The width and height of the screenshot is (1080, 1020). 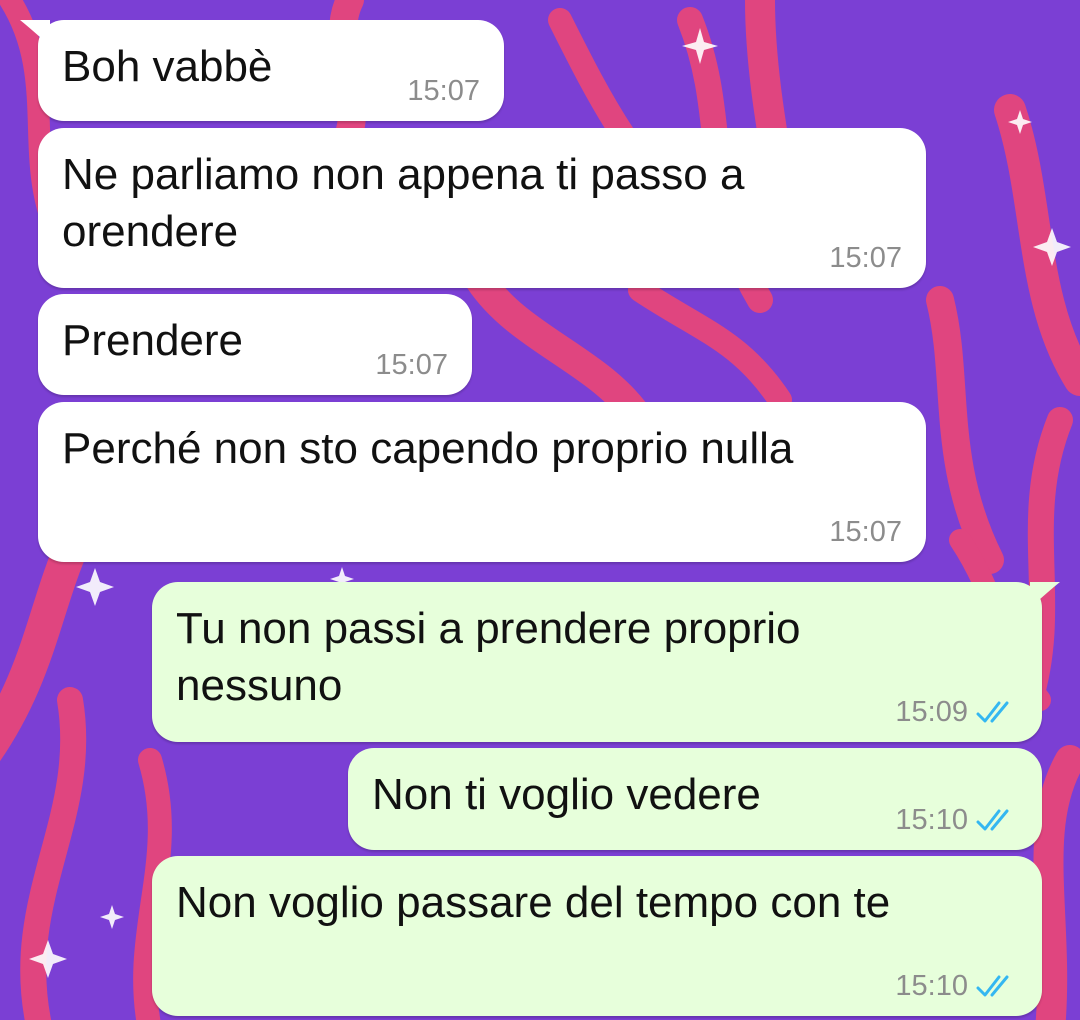 What do you see at coordinates (428, 448) in the screenshot?
I see `message-text: Perché non sto capendo proprio nulla` at bounding box center [428, 448].